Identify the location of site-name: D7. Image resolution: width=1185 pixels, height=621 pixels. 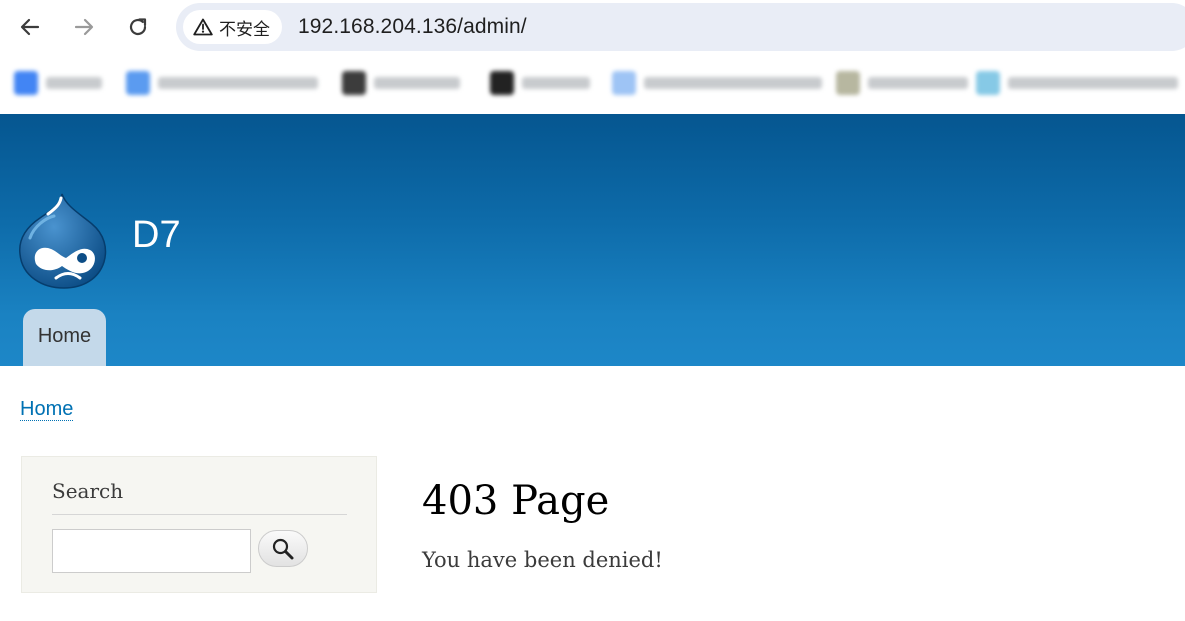
(156, 235).